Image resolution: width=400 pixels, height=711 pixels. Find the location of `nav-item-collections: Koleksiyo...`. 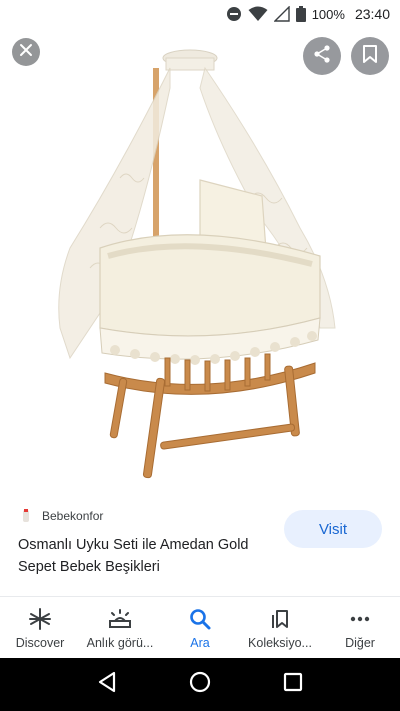

nav-item-collections: Koleksiyo... is located at coordinates (280, 627).